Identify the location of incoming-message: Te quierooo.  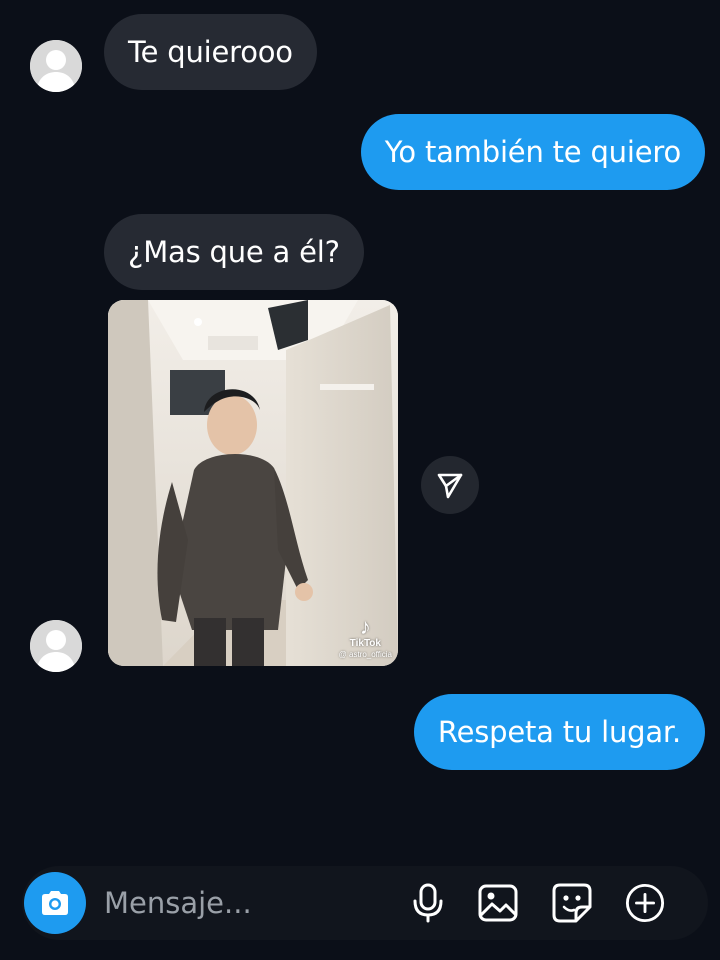
(210, 52).